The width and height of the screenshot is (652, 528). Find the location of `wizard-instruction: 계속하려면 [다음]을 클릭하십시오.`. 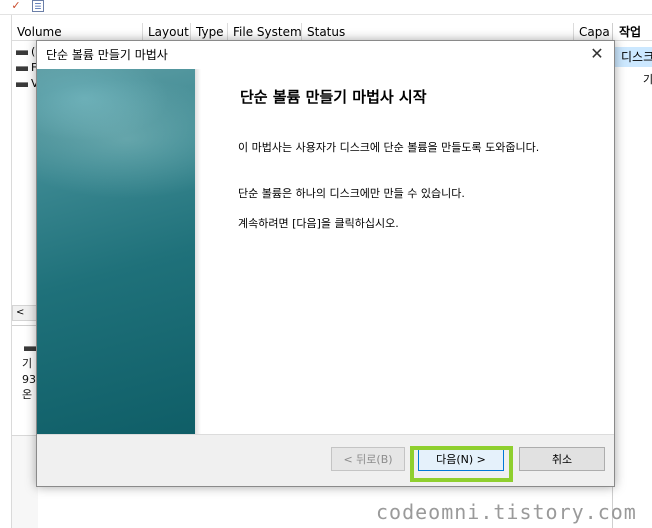

wizard-instruction: 계속하려면 [다음]을 클릭하십시오. is located at coordinates (318, 223).